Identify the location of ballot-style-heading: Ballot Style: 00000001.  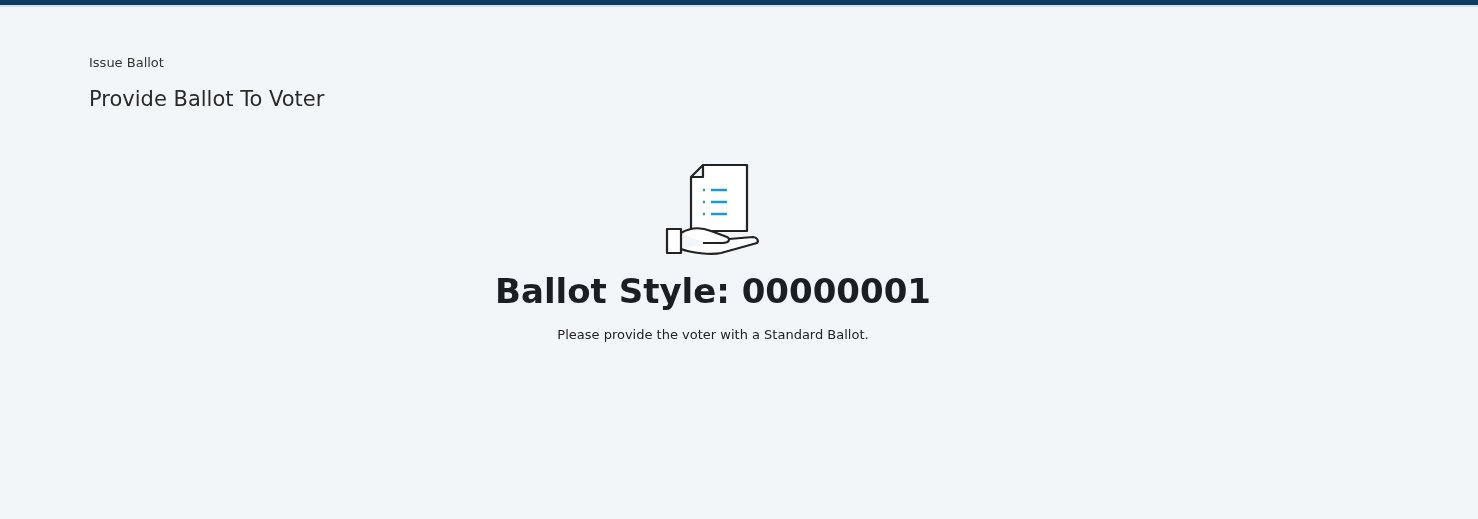
(713, 291).